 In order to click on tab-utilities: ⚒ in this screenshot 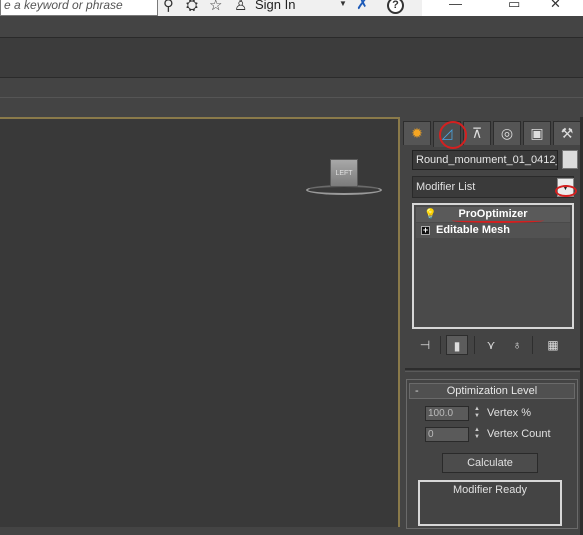, I will do `click(567, 133)`.